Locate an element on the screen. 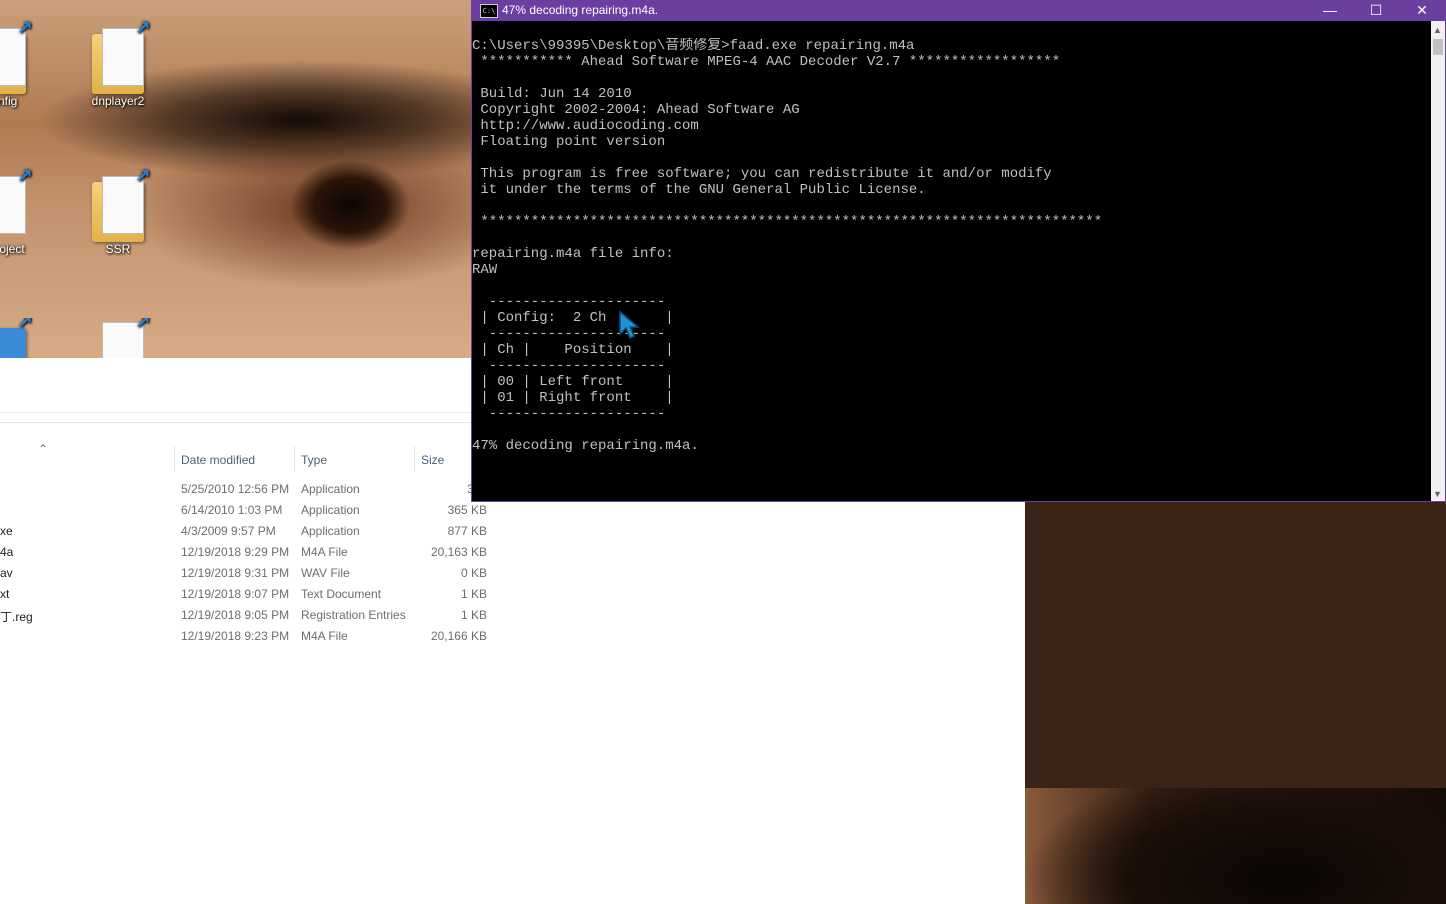 This screenshot has height=904, width=1446. command-prompt-icon: C:\ is located at coordinates (489, 11).